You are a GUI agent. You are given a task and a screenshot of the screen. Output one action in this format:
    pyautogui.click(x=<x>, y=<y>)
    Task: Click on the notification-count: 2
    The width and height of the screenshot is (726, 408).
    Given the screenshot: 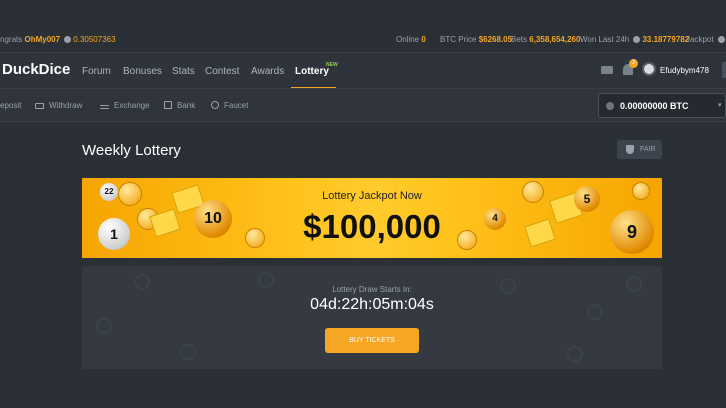 What is the action you would take?
    pyautogui.click(x=633, y=63)
    